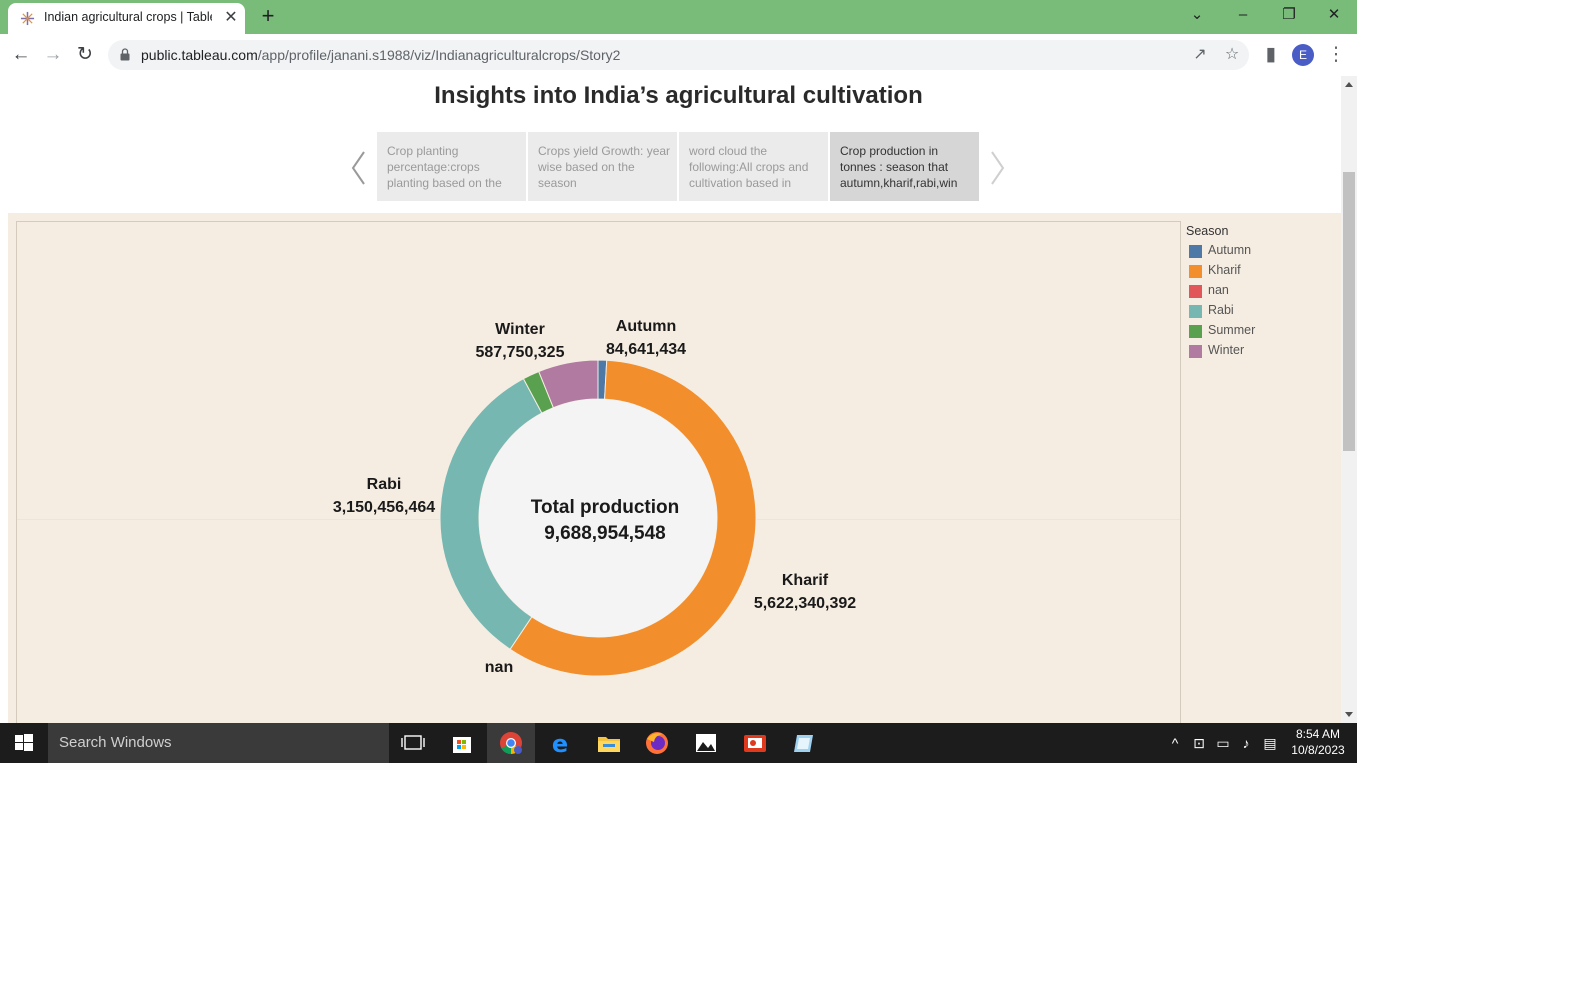  Describe the element at coordinates (218, 743) in the screenshot. I see `taskbar-search: Search Windows` at that location.